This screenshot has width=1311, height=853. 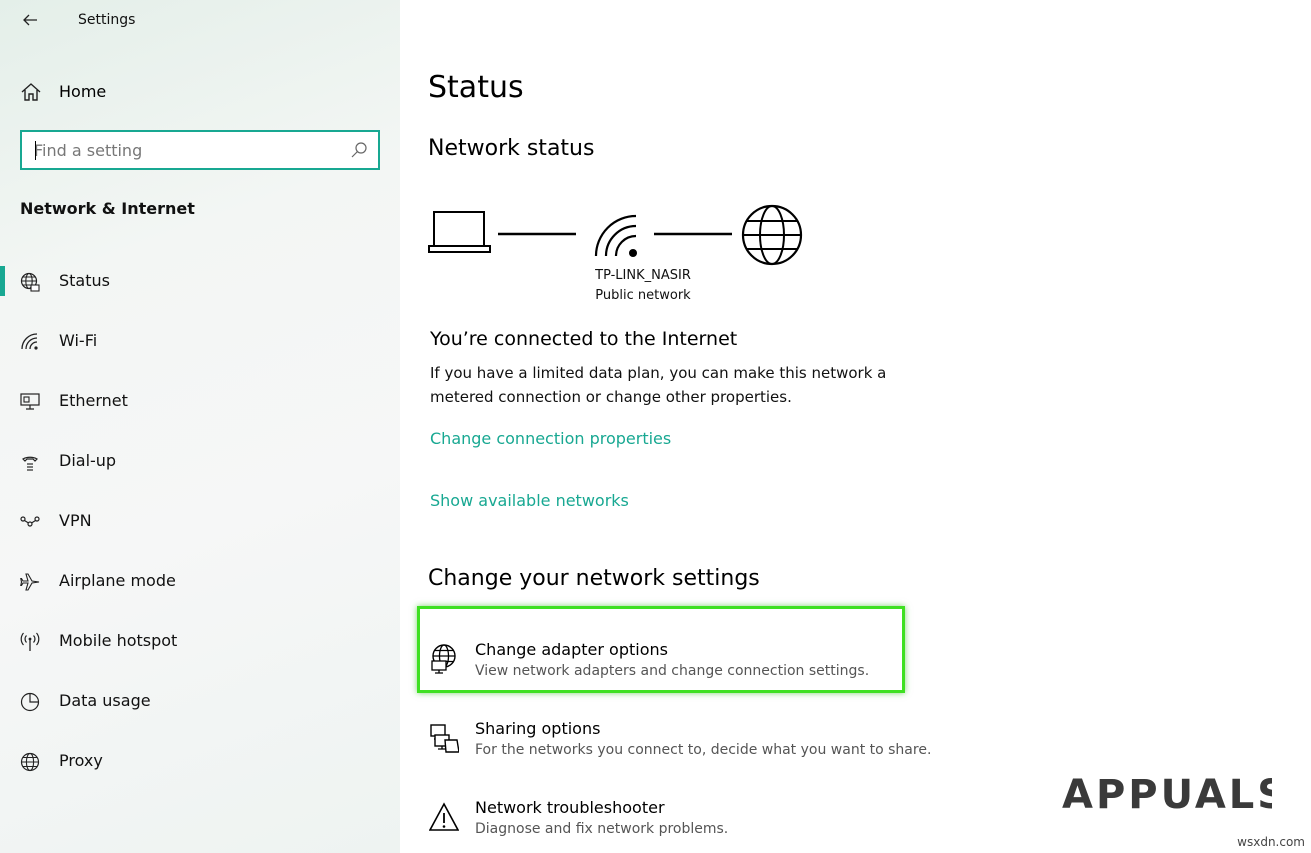 I want to click on home-label: Home, so click(x=83, y=91).